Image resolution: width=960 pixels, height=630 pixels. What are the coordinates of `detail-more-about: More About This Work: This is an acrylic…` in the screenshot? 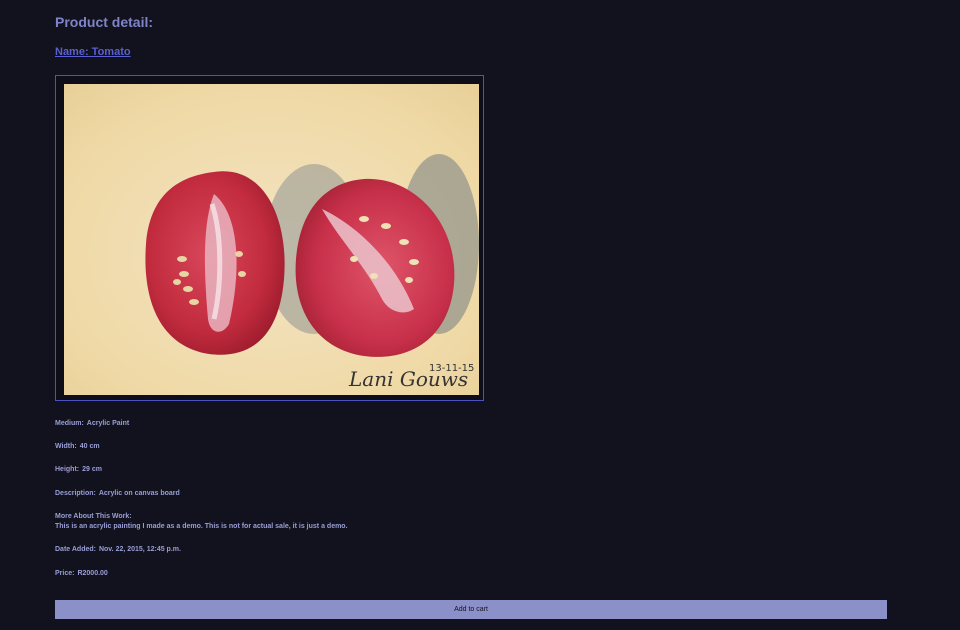 It's located at (201, 522).